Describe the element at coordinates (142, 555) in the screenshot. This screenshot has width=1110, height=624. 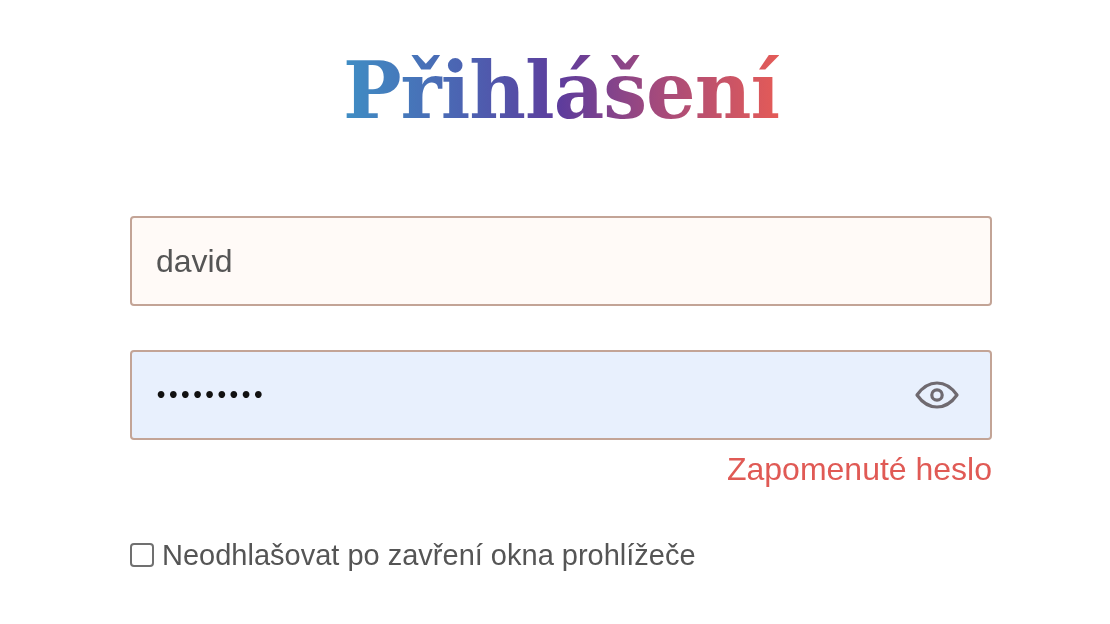
I see `checkbox` at that location.